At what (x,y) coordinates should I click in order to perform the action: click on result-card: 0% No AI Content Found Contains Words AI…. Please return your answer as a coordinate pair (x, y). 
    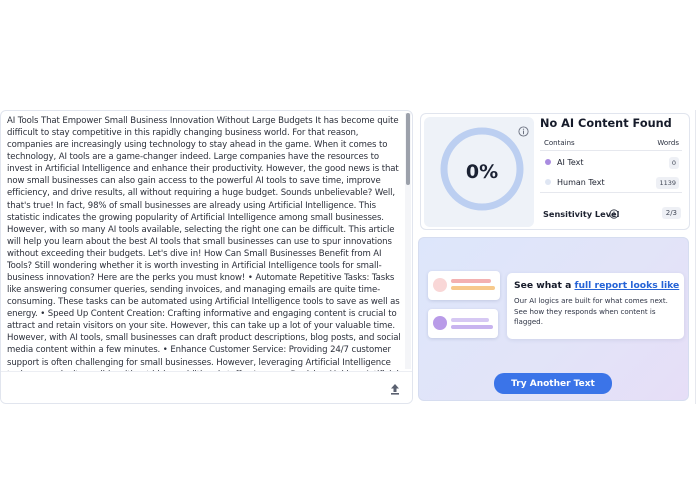
    Looking at the image, I should click on (555, 171).